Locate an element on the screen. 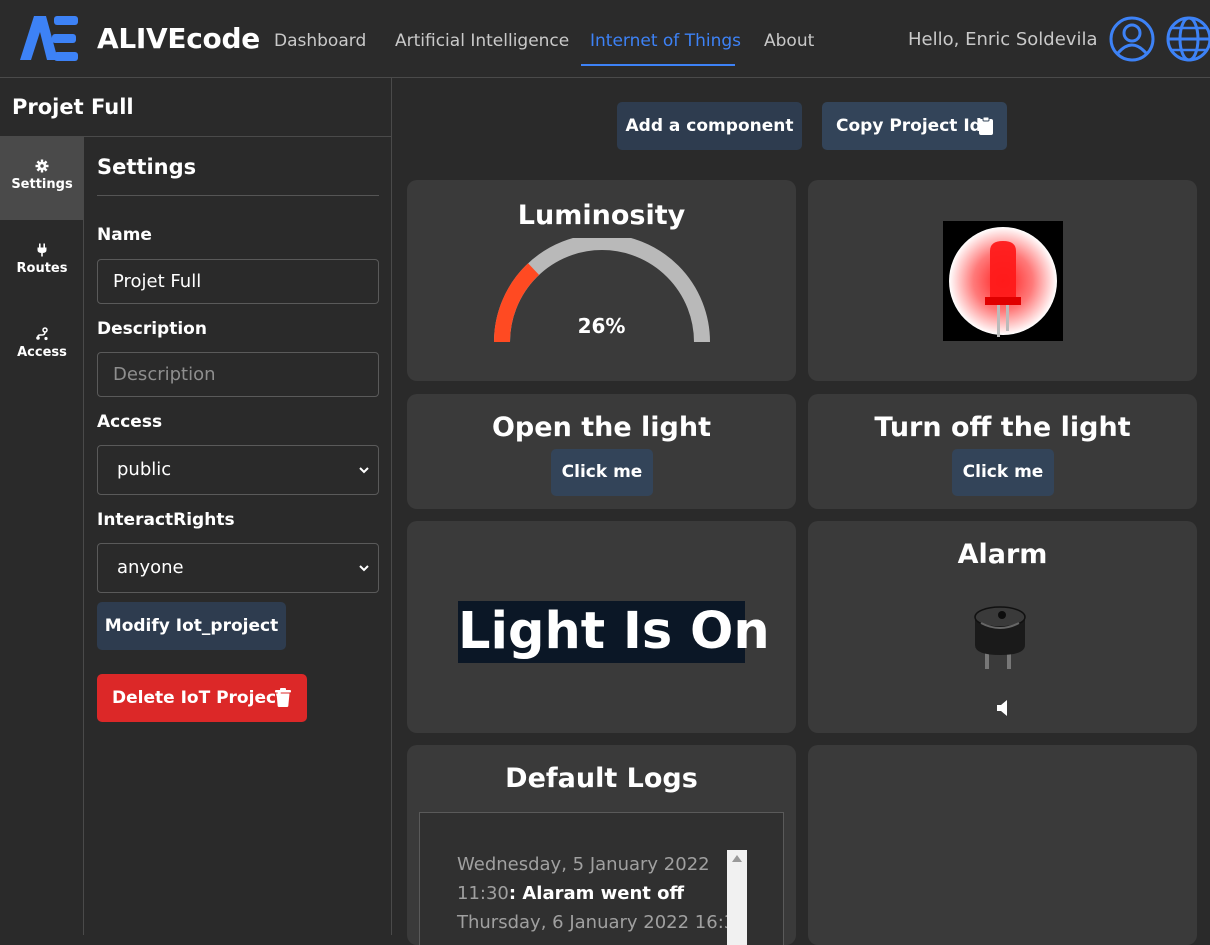 This screenshot has width=1210, height=945. trash-icon is located at coordinates (283, 697).